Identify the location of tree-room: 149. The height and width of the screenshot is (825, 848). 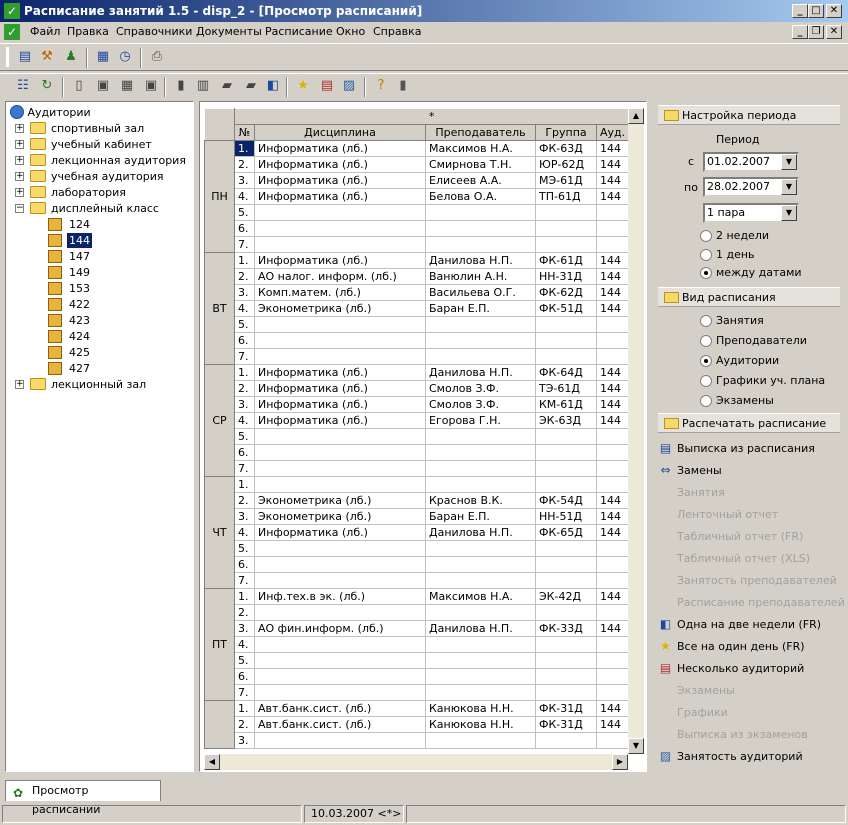
(96, 272).